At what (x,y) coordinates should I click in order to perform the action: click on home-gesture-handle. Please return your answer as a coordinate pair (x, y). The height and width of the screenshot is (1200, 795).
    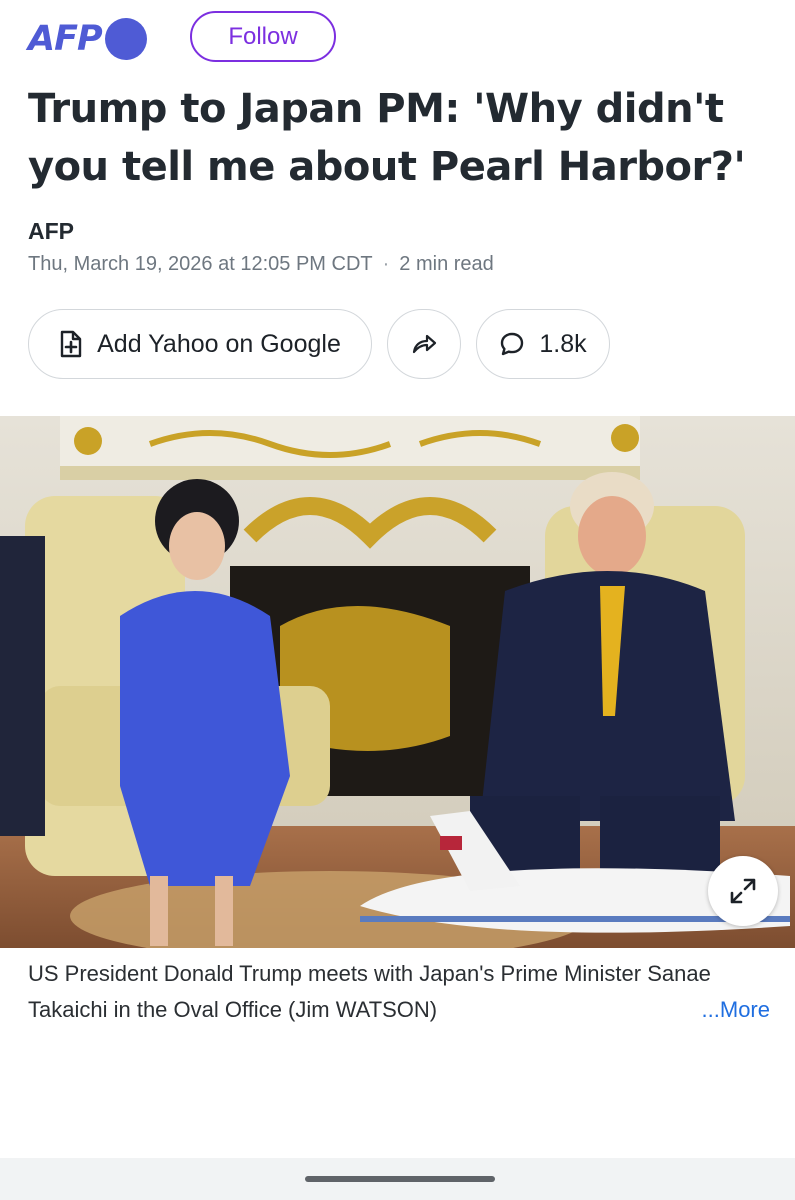
    Looking at the image, I should click on (400, 1179).